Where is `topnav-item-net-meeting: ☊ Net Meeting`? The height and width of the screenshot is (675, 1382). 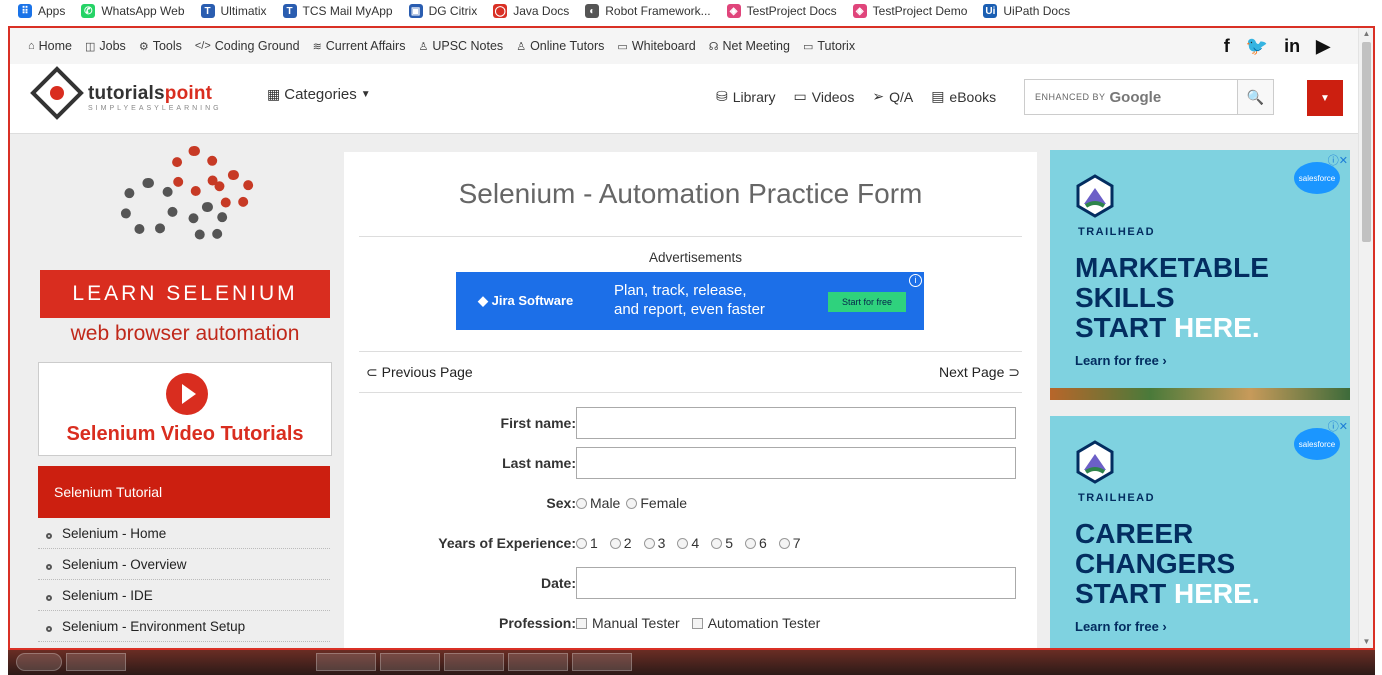
topnav-item-net-meeting: ☊ Net Meeting is located at coordinates (749, 46).